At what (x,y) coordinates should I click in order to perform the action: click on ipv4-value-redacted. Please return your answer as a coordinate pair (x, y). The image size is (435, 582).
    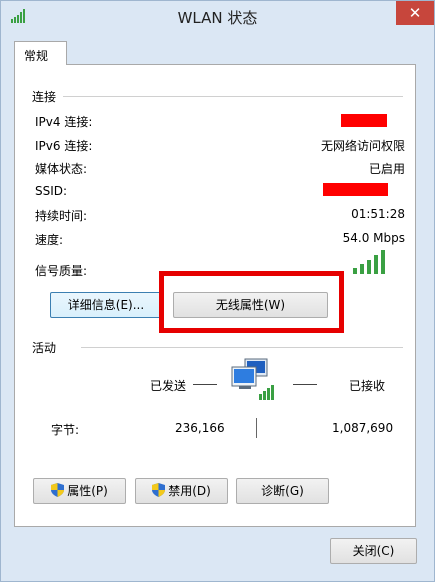
    Looking at the image, I should click on (364, 120).